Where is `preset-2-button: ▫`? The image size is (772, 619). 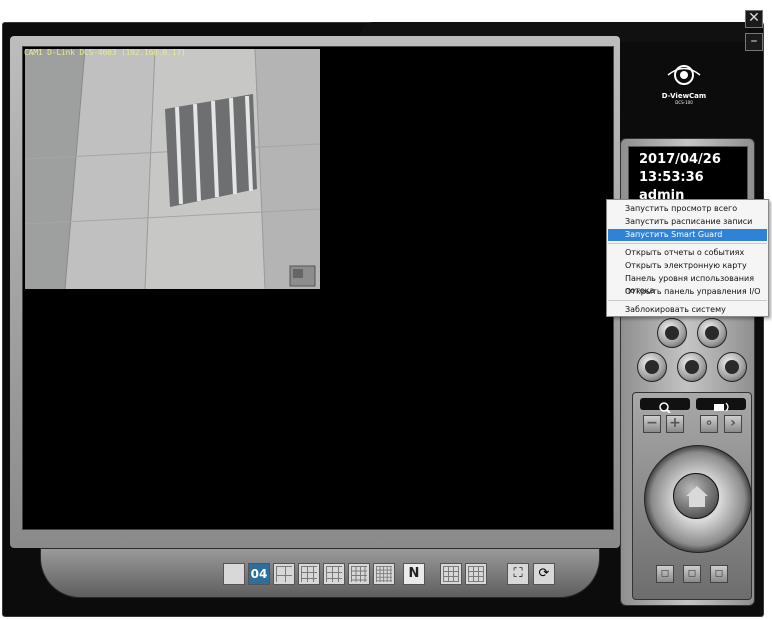 preset-2-button: ▫ is located at coordinates (692, 574).